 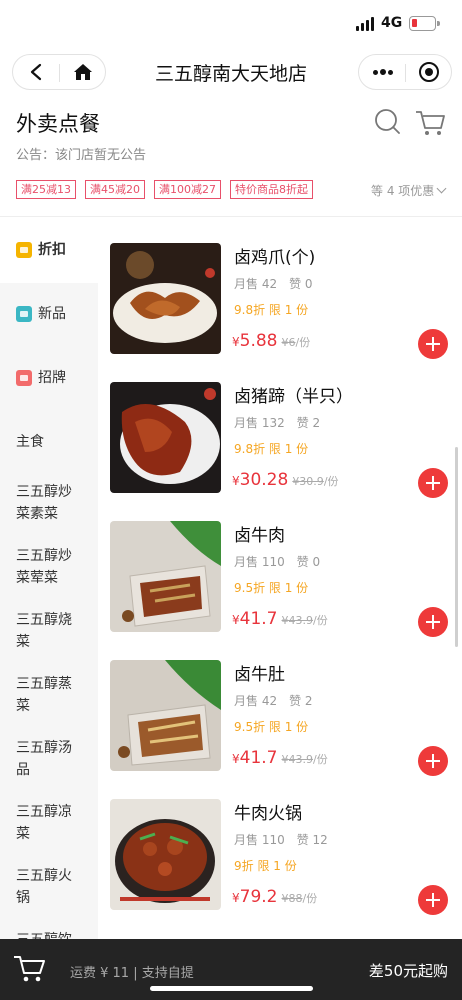 I want to click on status-bar: 4G, so click(x=231, y=23).